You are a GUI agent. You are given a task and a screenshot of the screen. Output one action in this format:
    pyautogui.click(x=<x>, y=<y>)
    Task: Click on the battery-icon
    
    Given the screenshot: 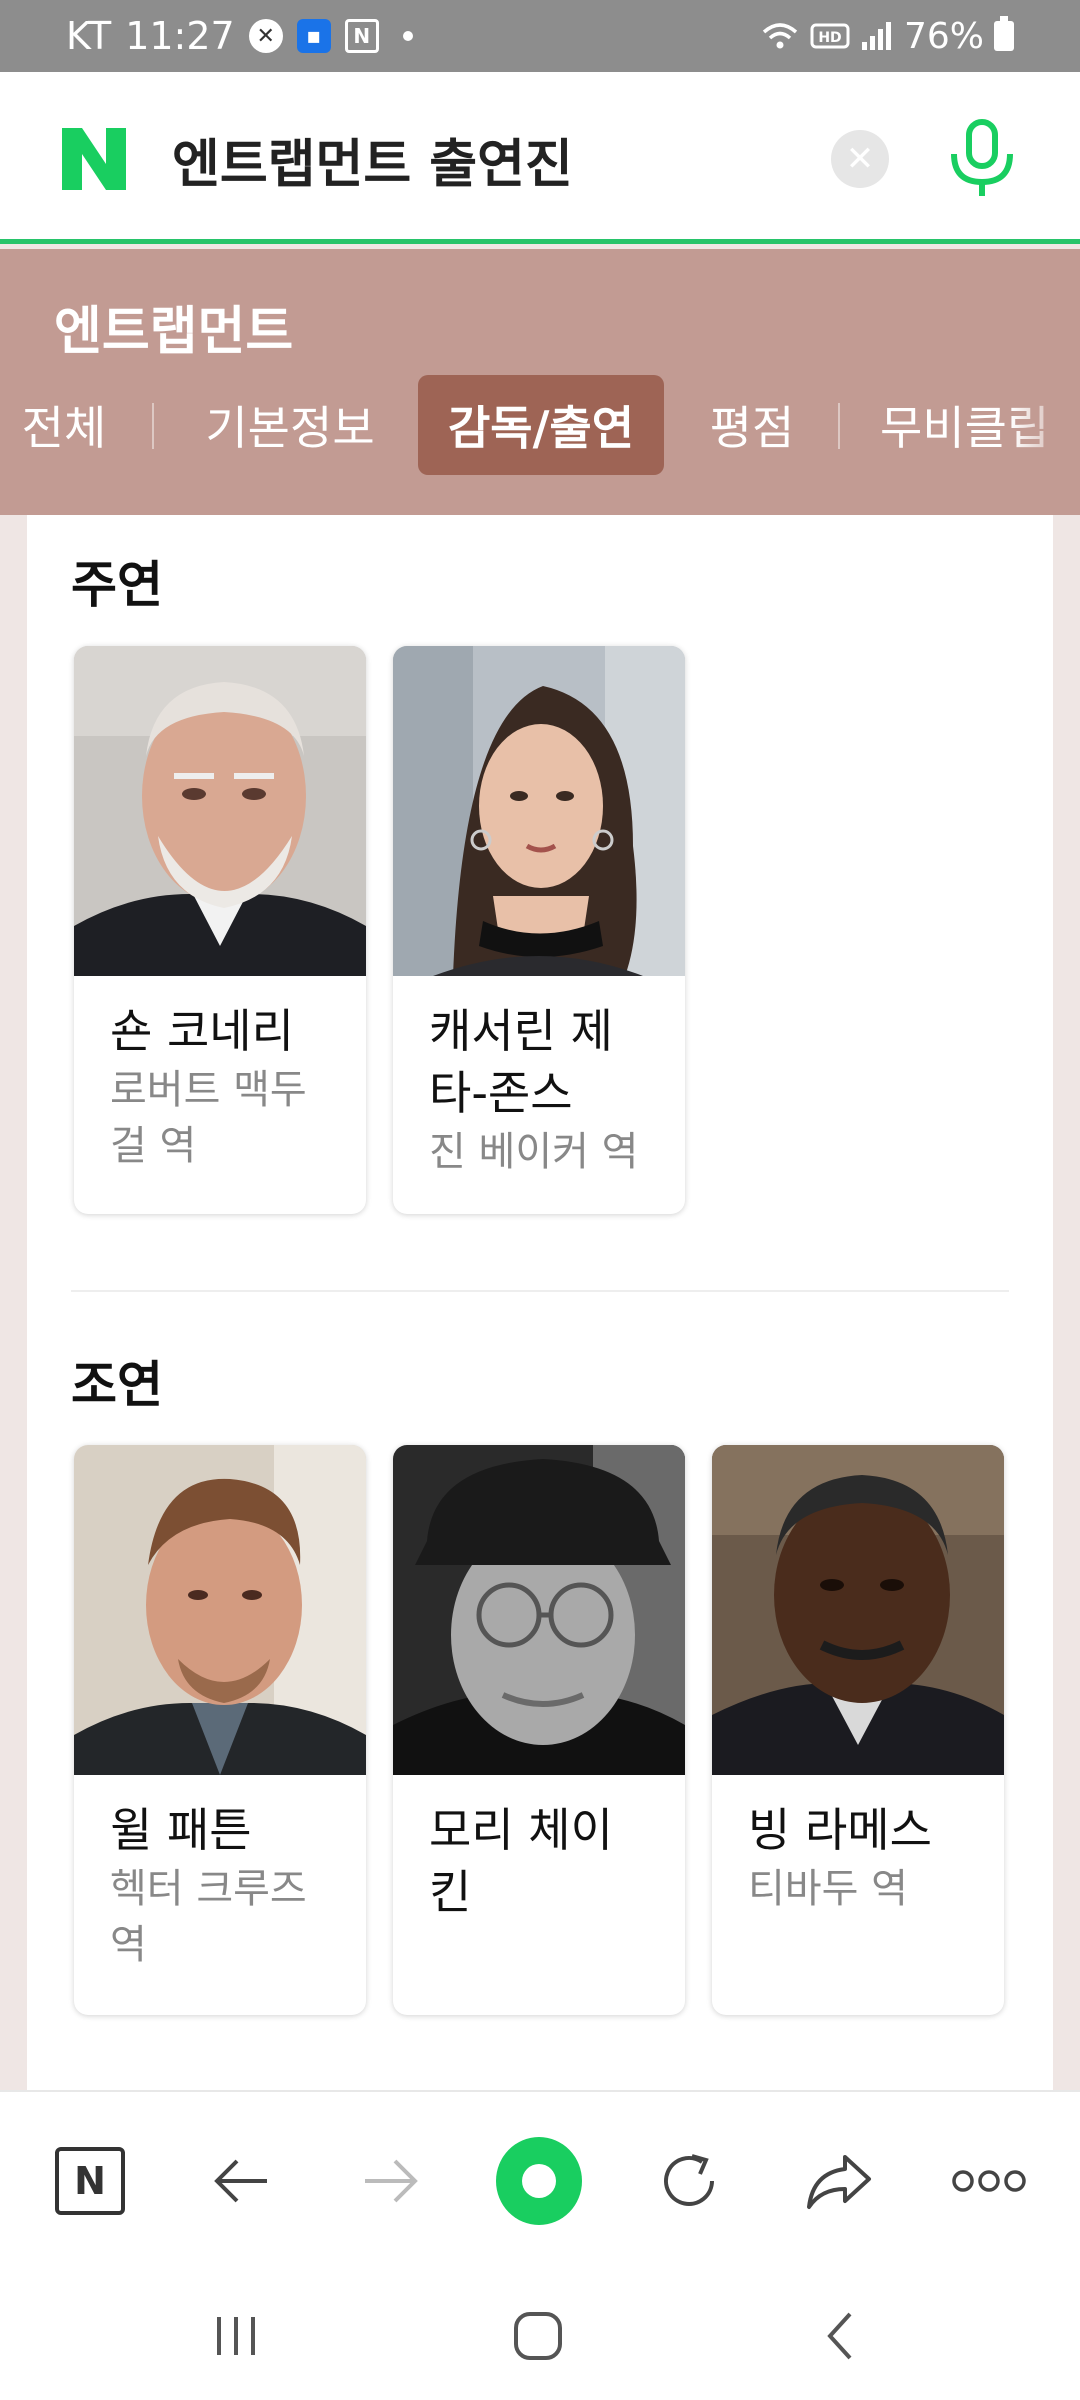 What is the action you would take?
    pyautogui.click(x=1004, y=33)
    